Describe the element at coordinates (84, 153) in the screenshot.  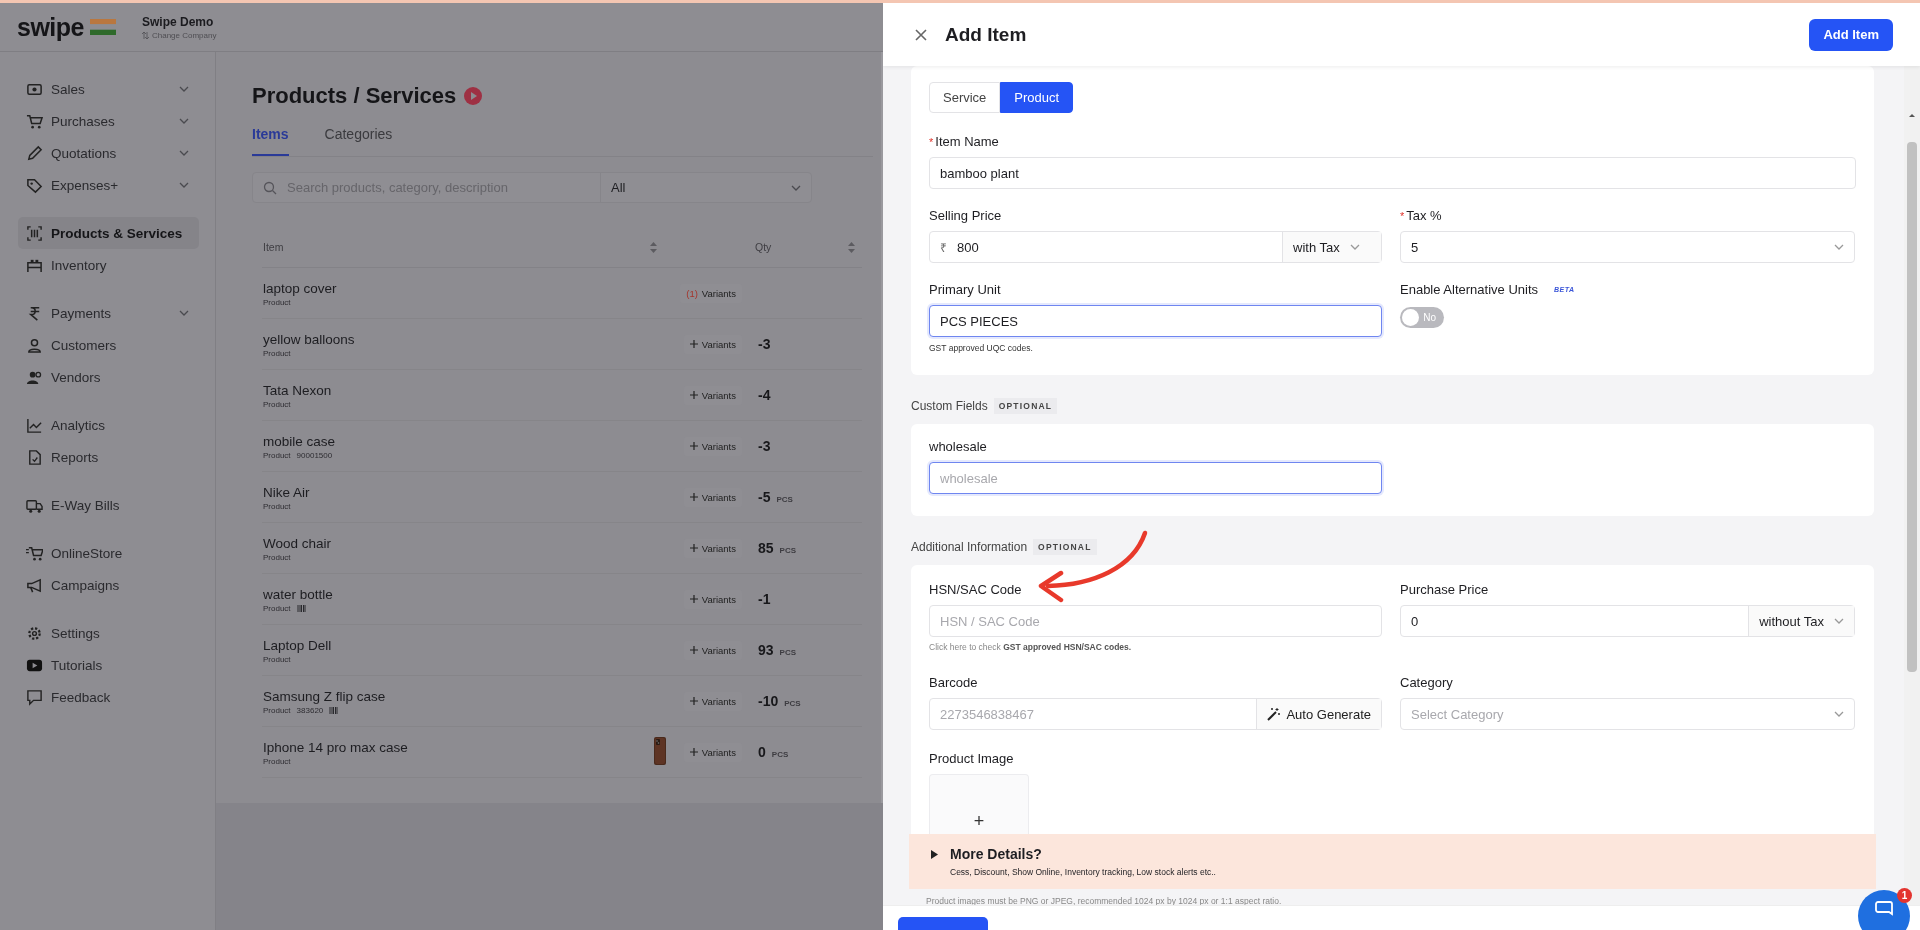
I see `sidebar-label: Quotations` at that location.